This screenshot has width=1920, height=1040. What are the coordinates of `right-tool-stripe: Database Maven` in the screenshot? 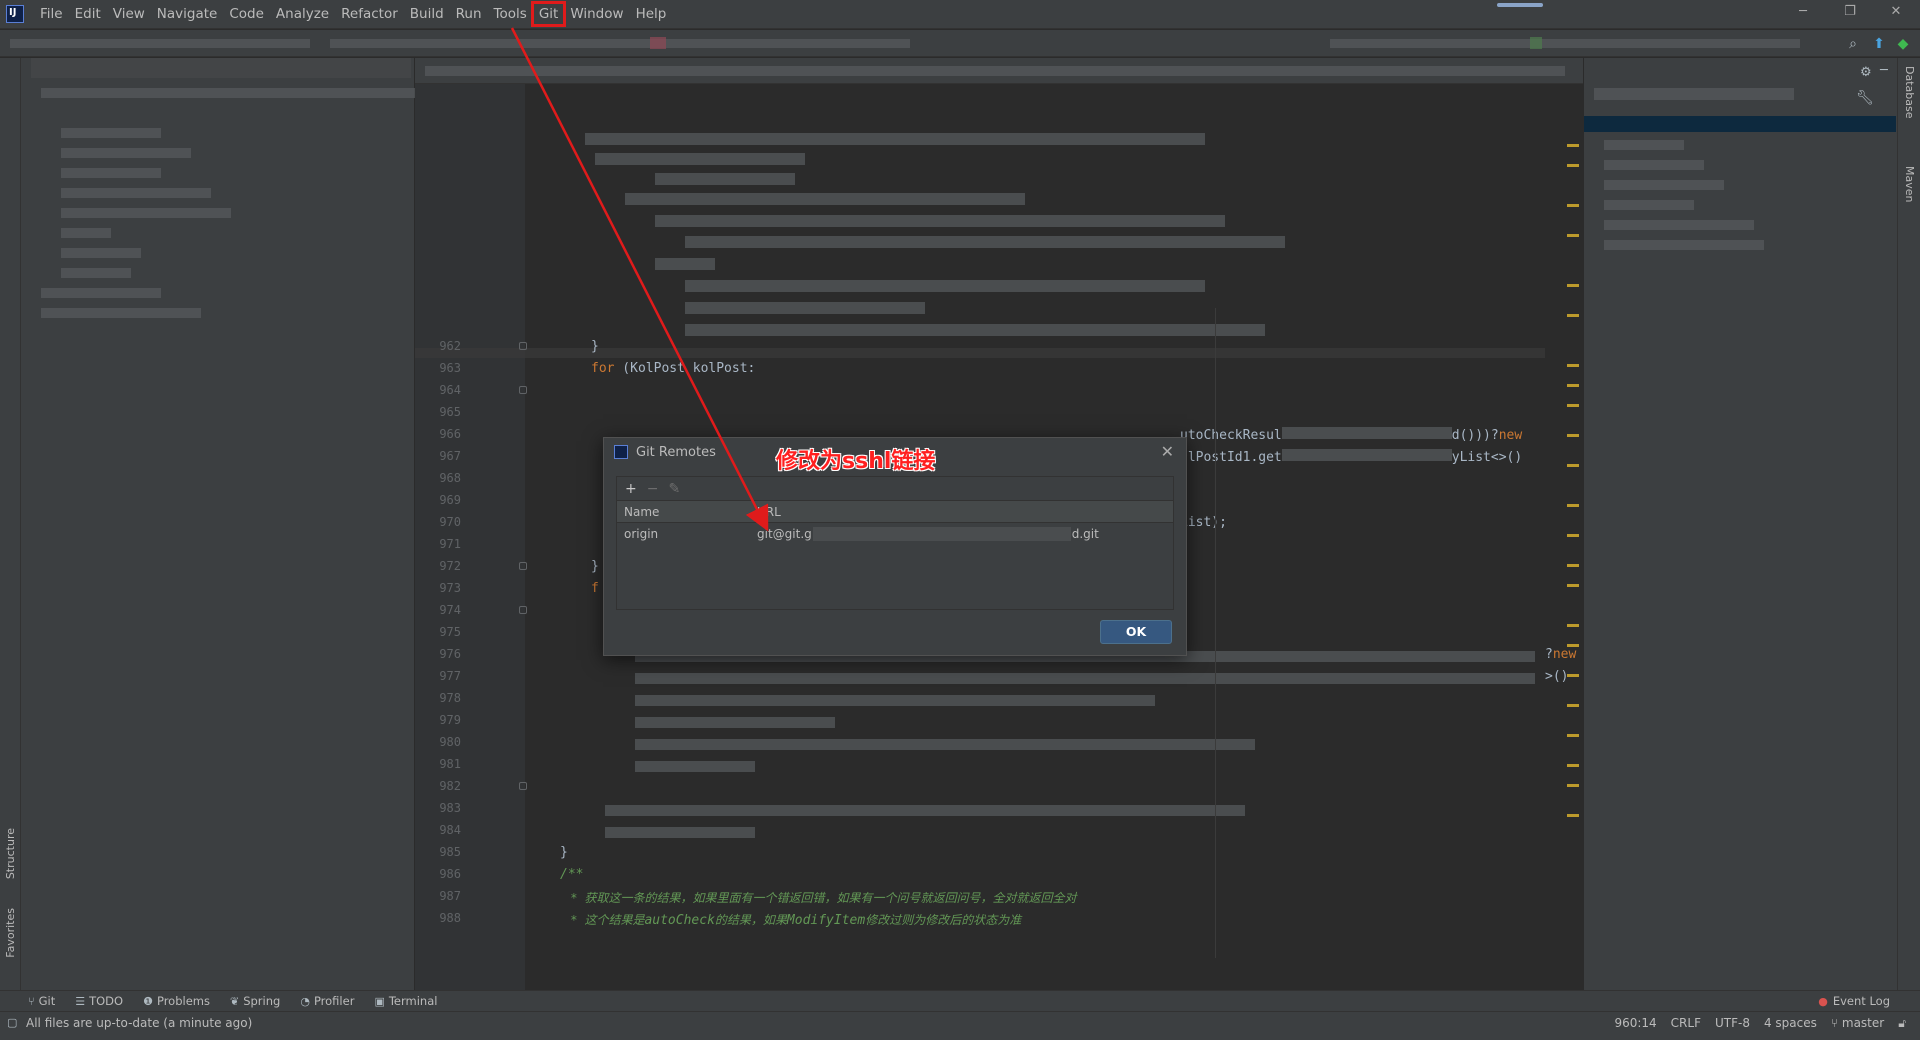 It's located at (1908, 524).